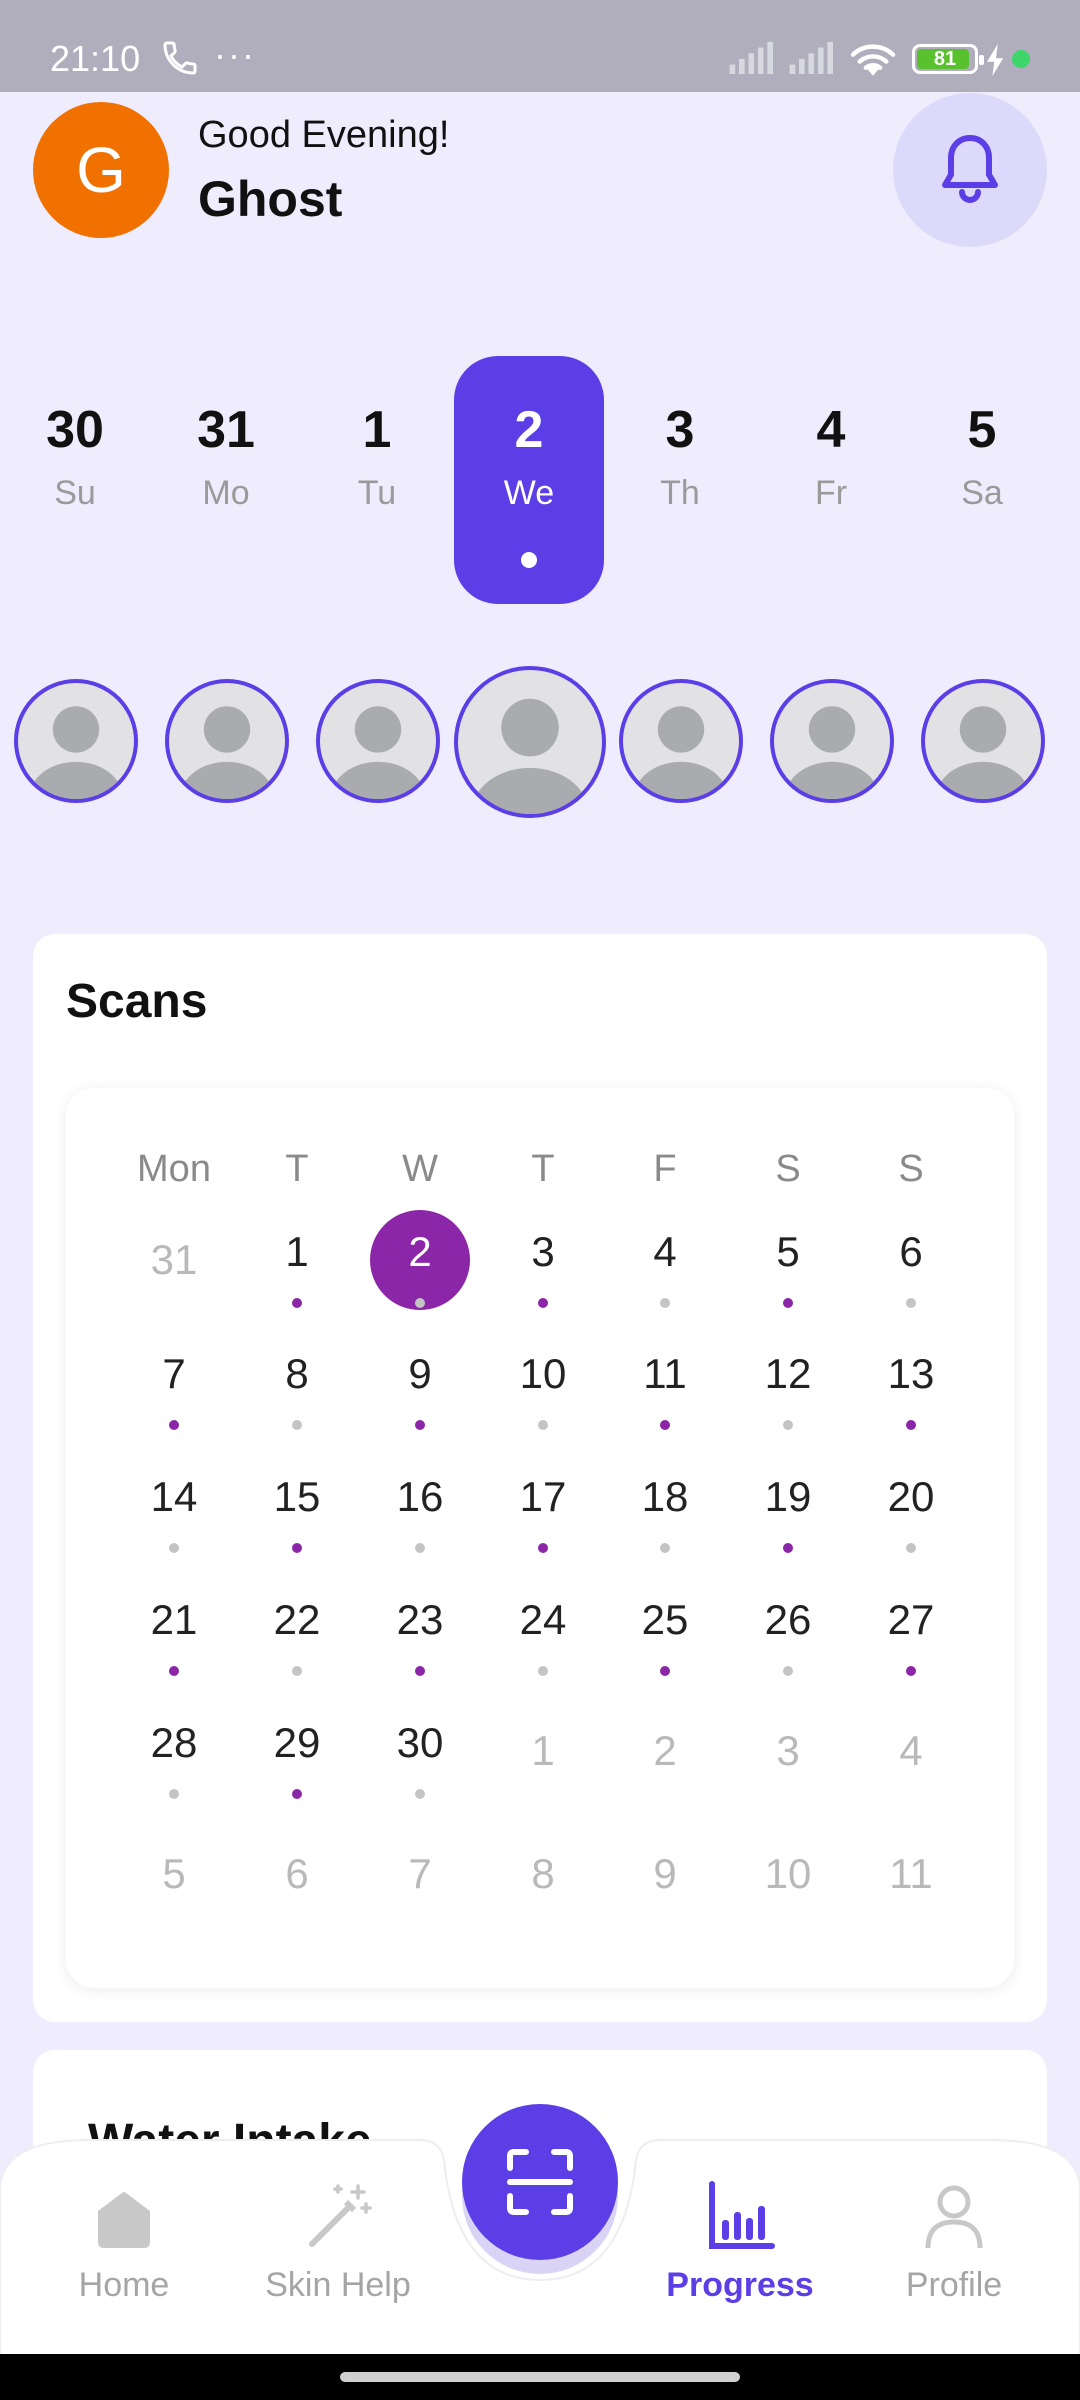  What do you see at coordinates (297, 1518) in the screenshot?
I see `calendar-day: 15` at bounding box center [297, 1518].